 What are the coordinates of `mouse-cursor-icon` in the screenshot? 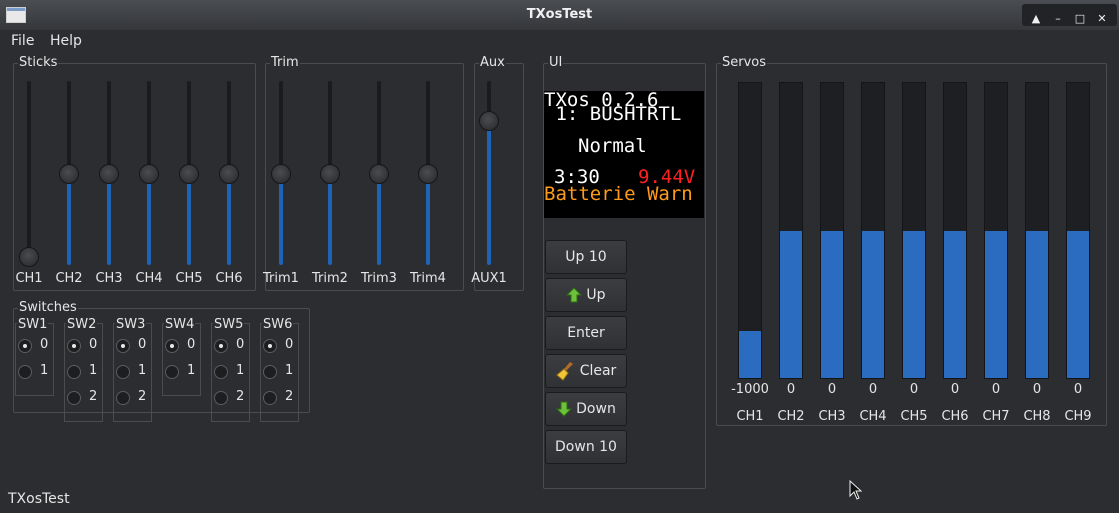 It's located at (856, 490).